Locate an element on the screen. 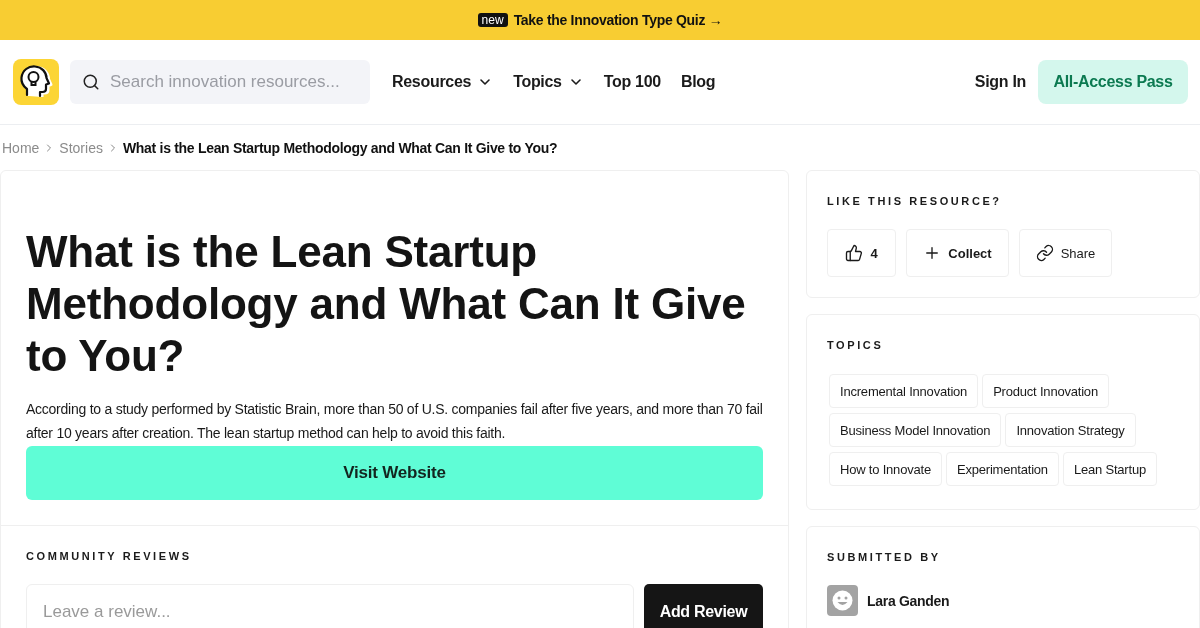  author-name: Lara Ganden is located at coordinates (908, 600).